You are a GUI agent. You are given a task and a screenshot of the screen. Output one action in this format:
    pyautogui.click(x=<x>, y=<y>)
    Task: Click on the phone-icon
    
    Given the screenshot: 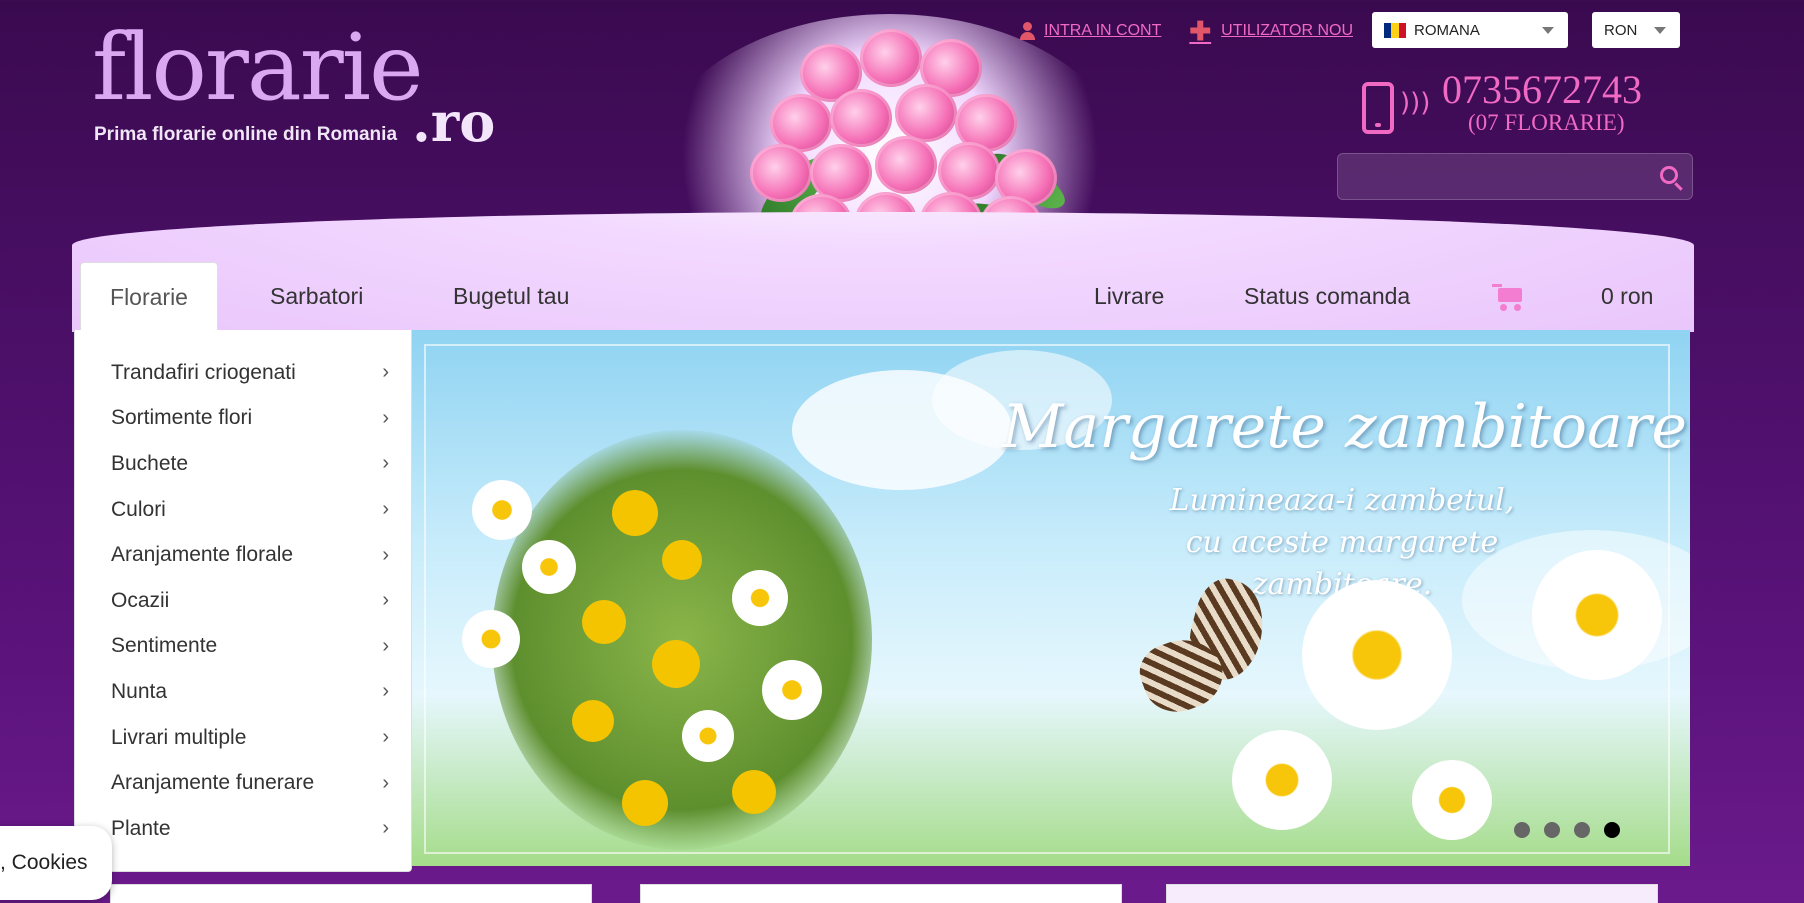 What is the action you would take?
    pyautogui.click(x=1378, y=108)
    